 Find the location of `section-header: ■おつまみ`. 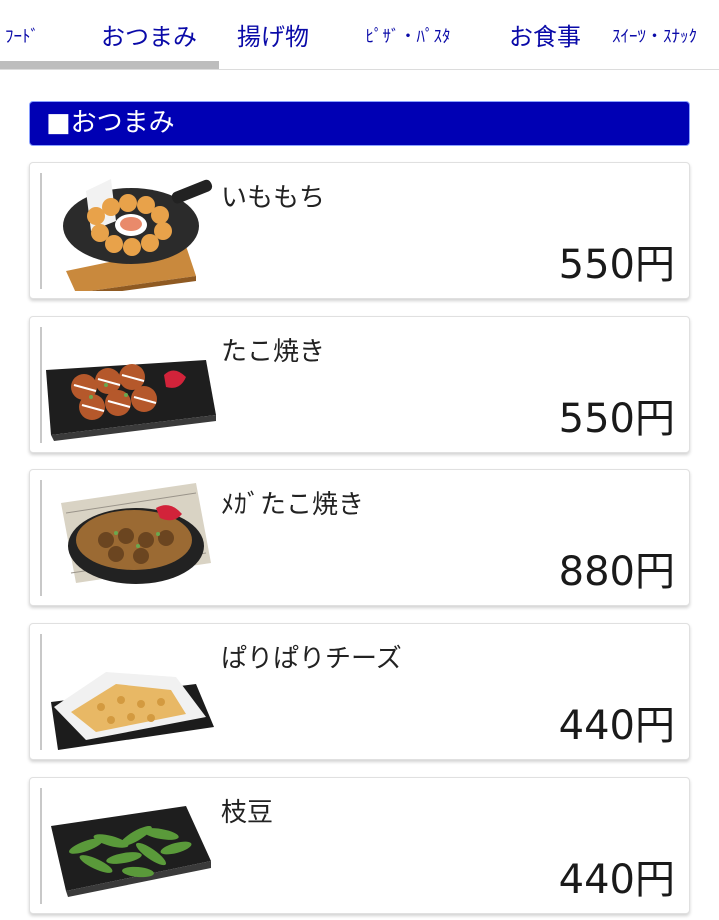

section-header: ■おつまみ is located at coordinates (359, 123).